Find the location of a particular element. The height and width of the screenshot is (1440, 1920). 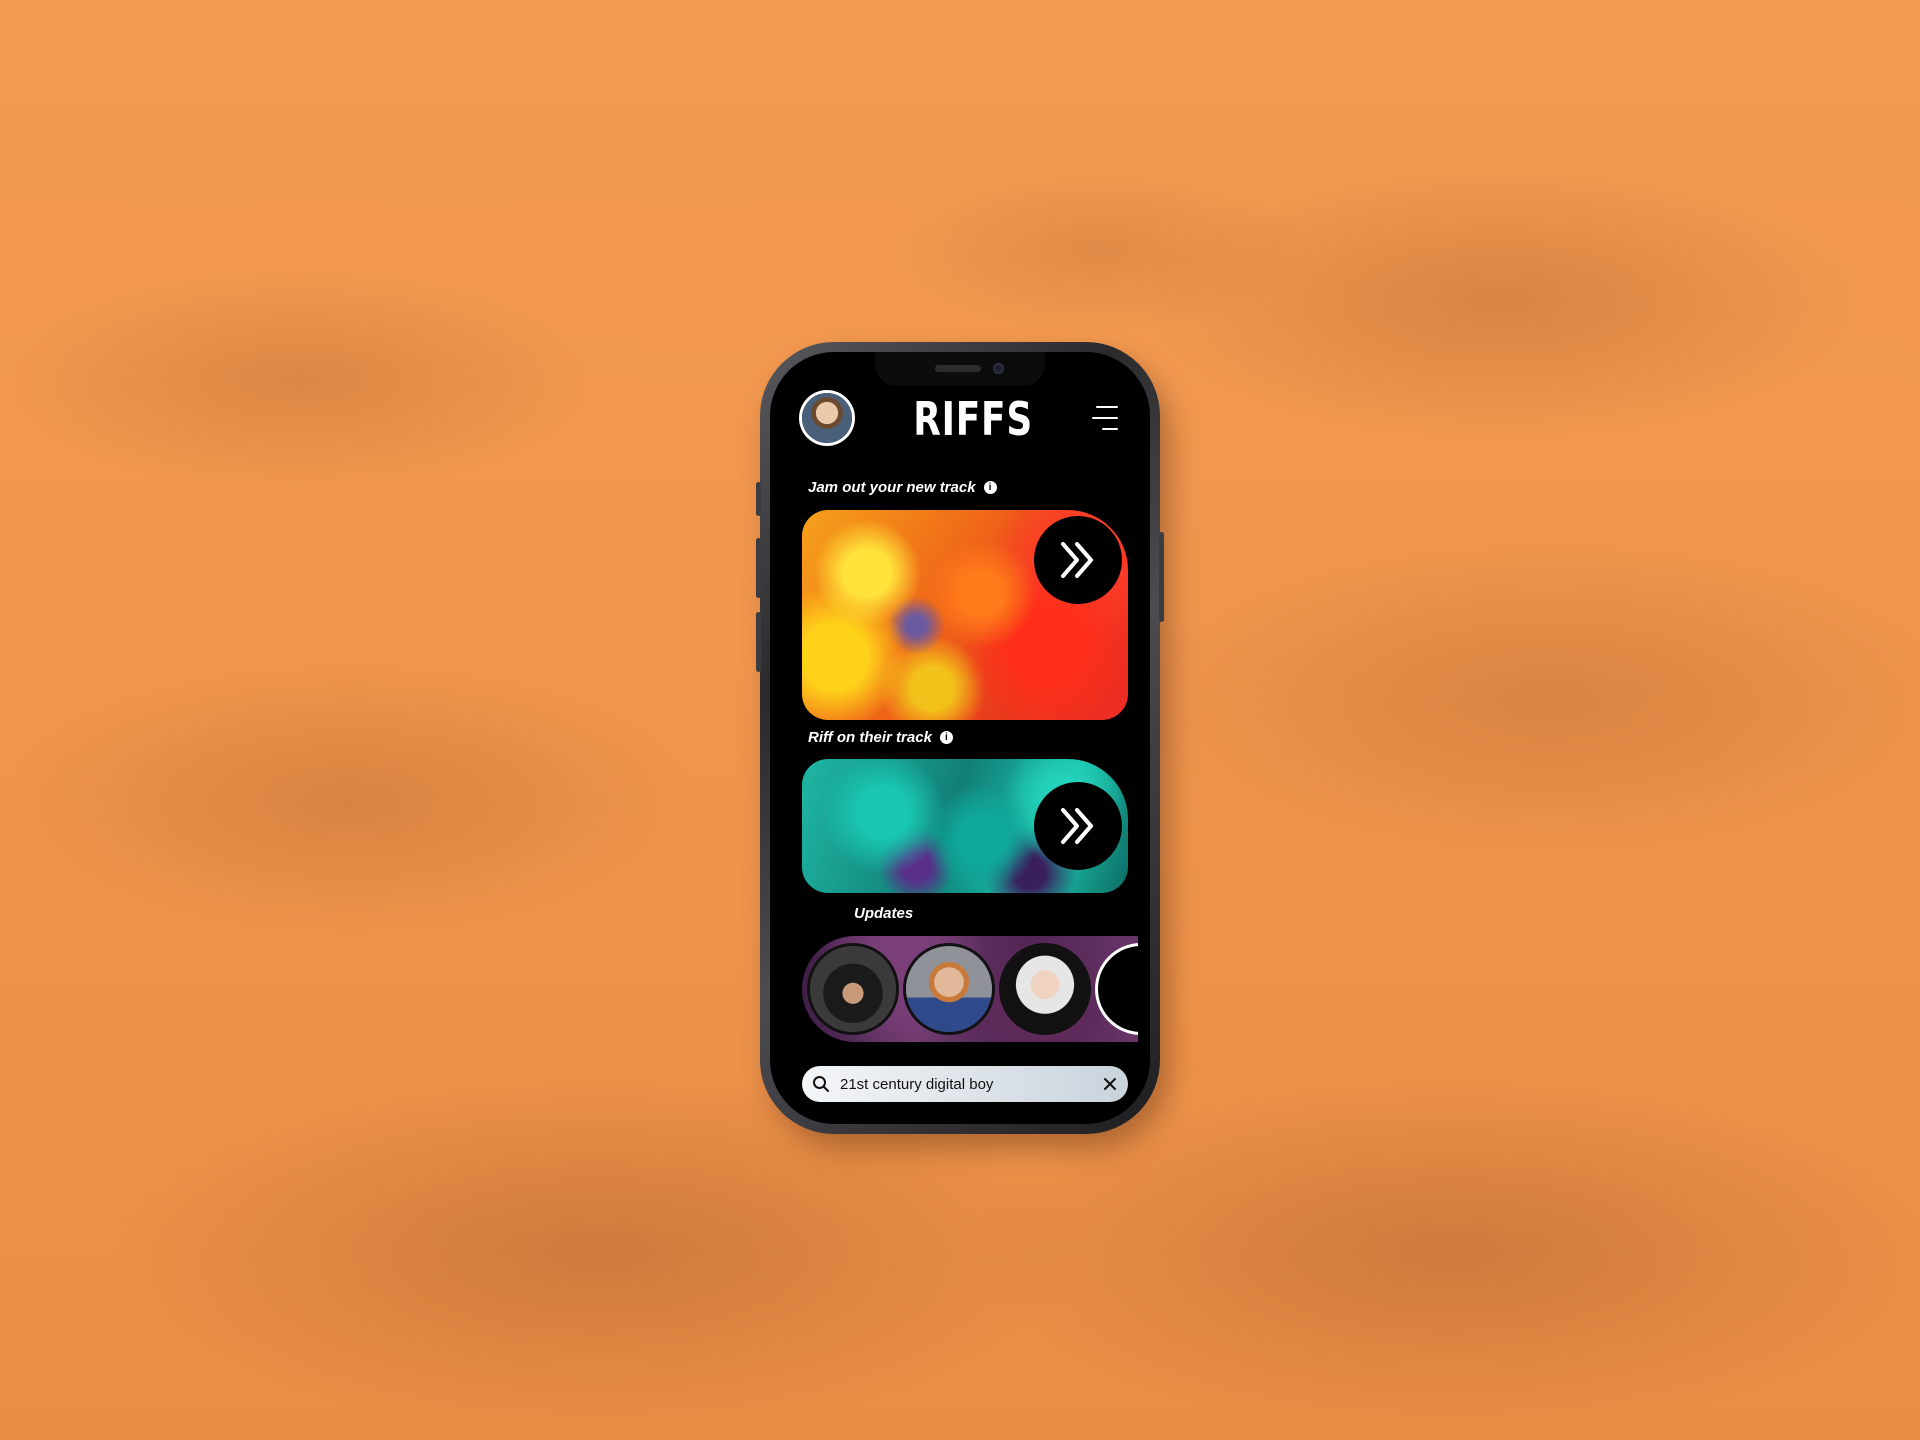

hamburger-icon is located at coordinates (1105, 418).